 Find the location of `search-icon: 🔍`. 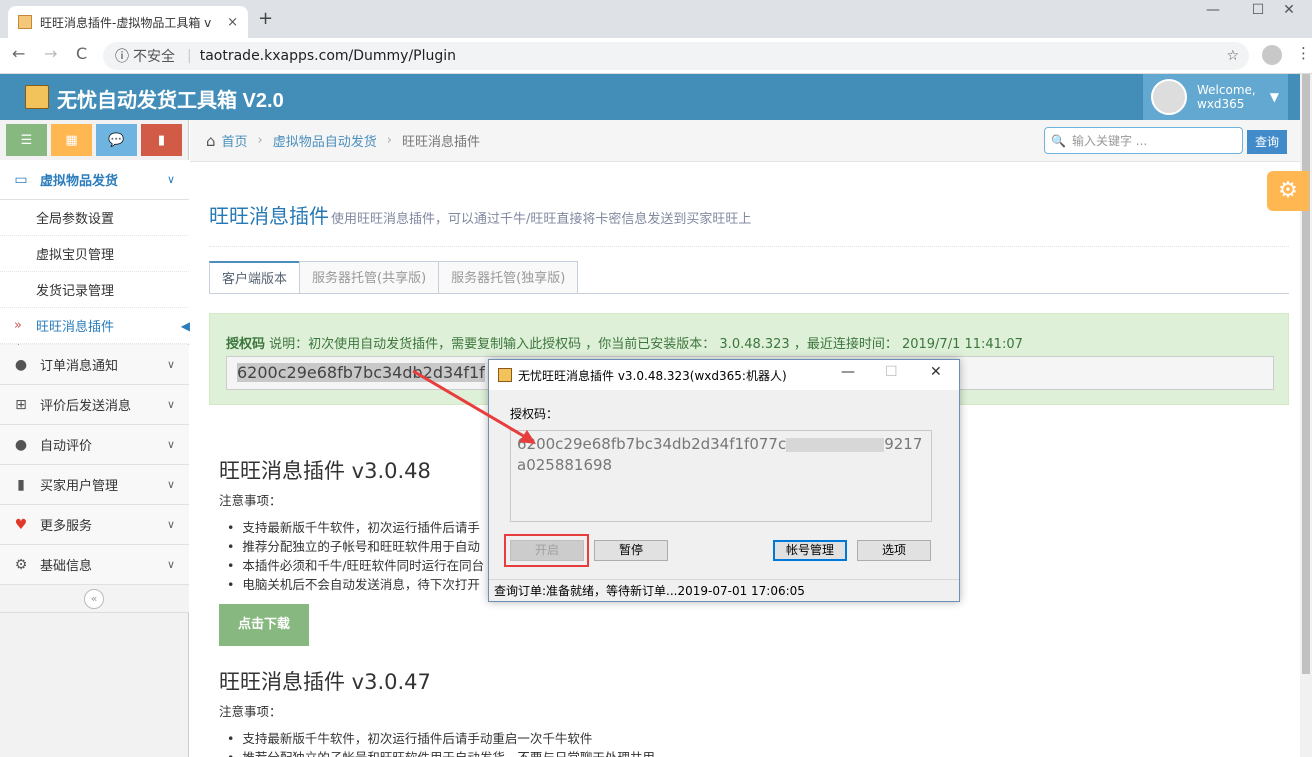

search-icon: 🔍 is located at coordinates (1058, 140).